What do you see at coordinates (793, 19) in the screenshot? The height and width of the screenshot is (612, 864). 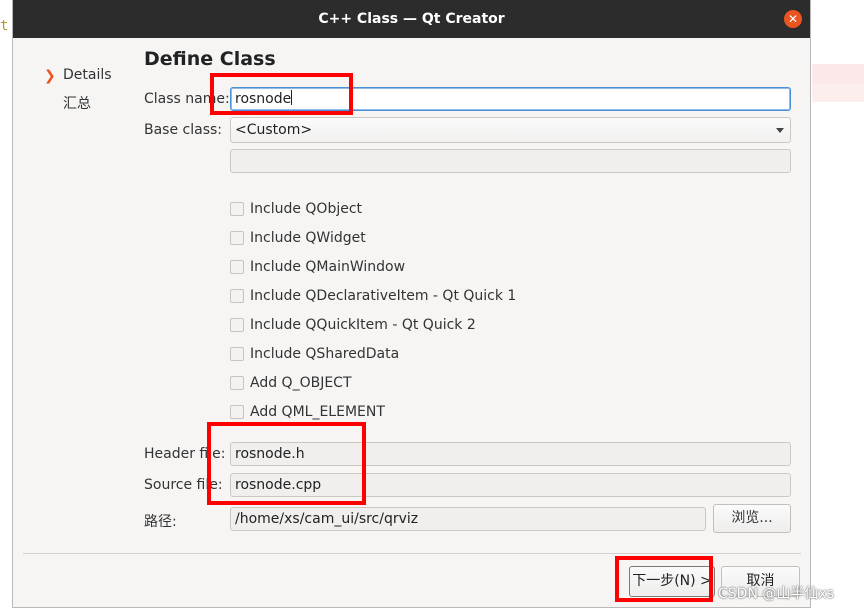 I see `close-icon: ✕` at bounding box center [793, 19].